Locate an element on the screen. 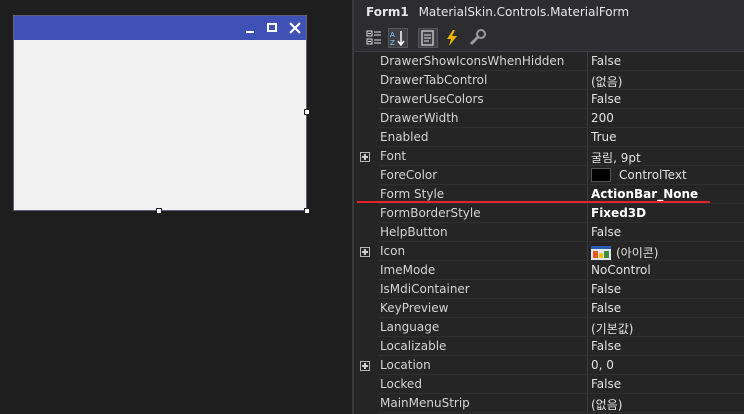 Image resolution: width=744 pixels, height=414 pixels. property-row: Font 굴림, 9pt is located at coordinates (549, 156).